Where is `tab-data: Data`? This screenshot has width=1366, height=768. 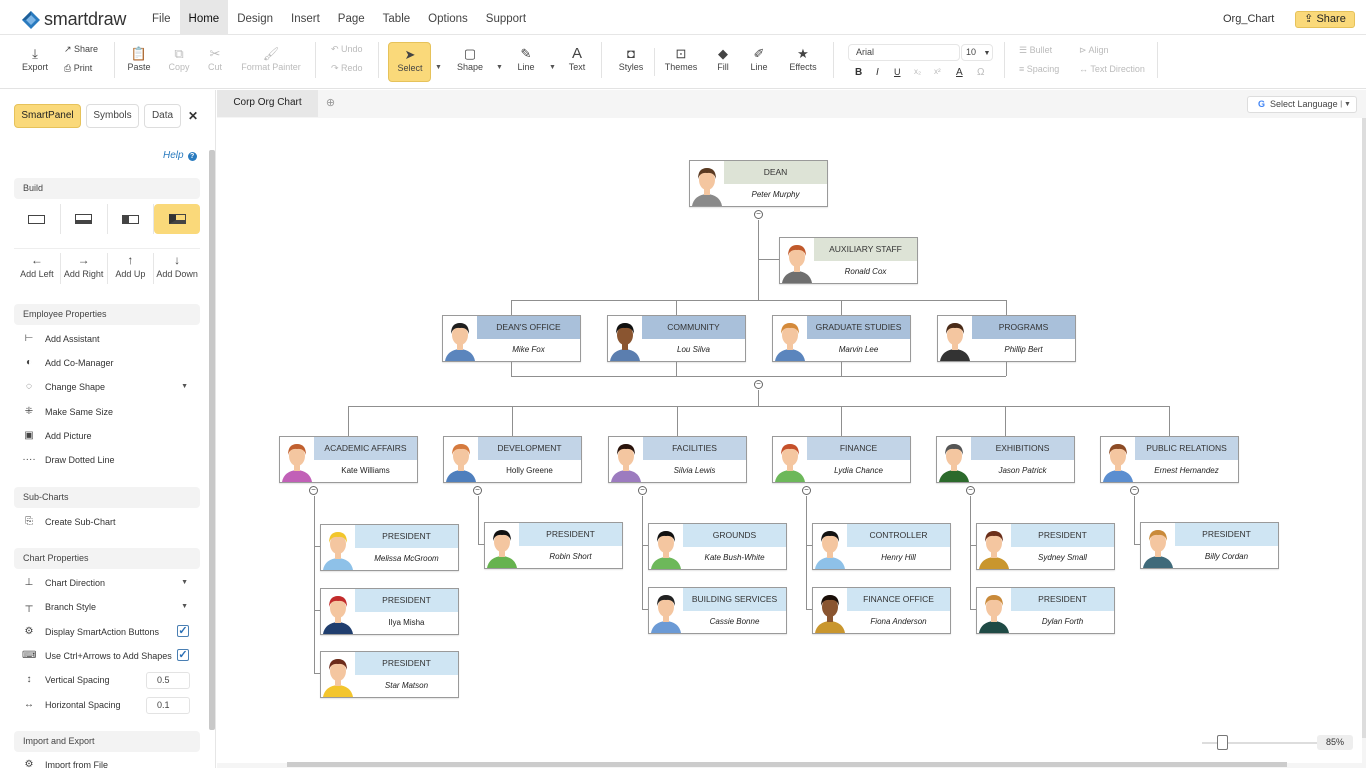 tab-data: Data is located at coordinates (162, 116).